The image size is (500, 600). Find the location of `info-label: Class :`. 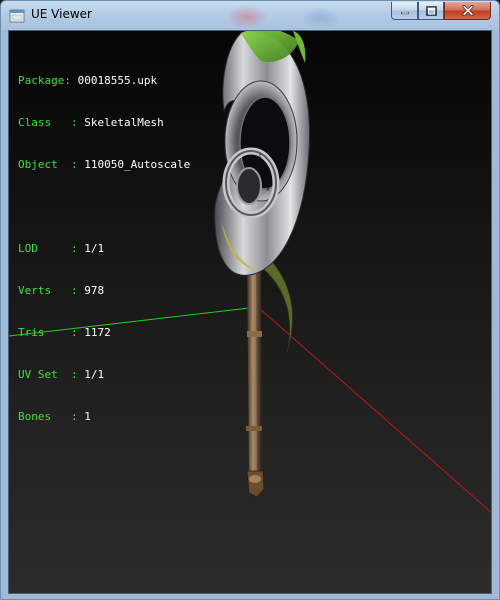

info-label: Class : is located at coordinates (51, 122).